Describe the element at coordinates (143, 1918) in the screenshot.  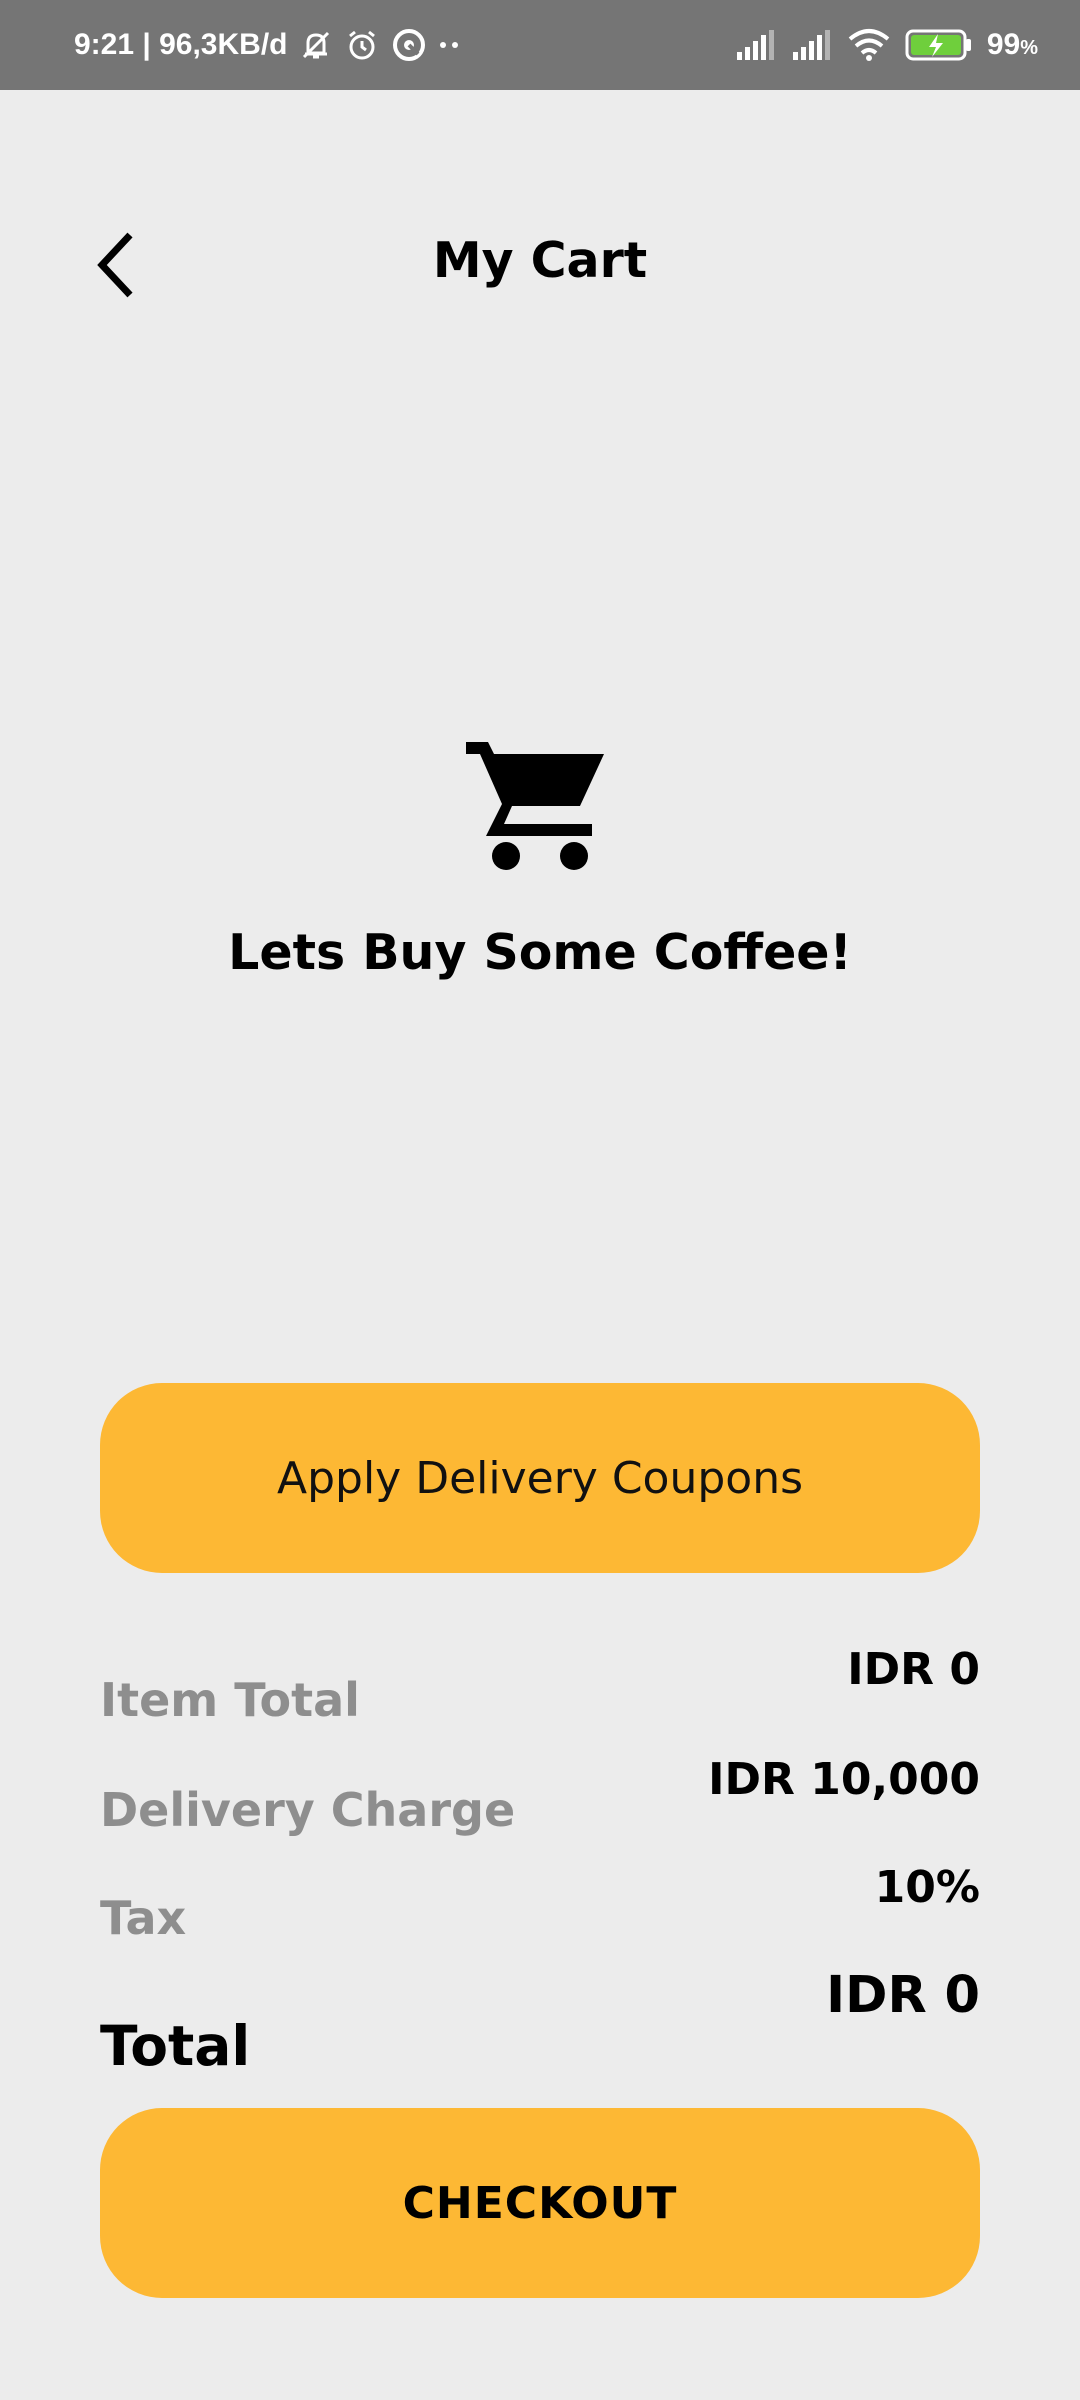
I see `tax-label: Tax` at that location.